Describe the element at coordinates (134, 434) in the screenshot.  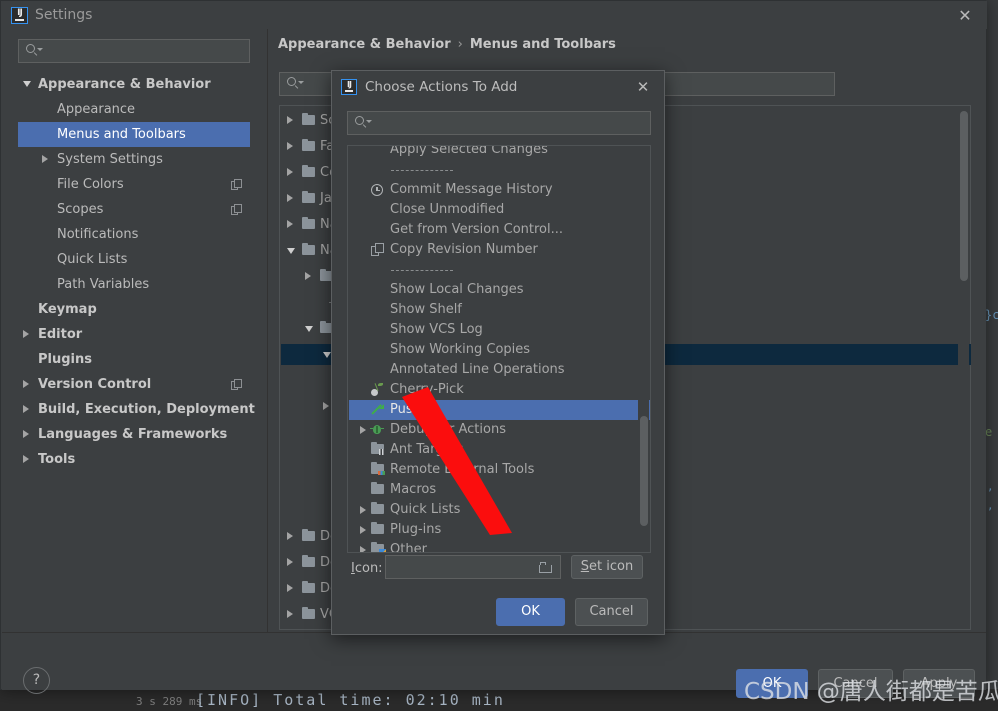
I see `sidebar-item-languages-frameworks: Languages & Frameworks` at that location.